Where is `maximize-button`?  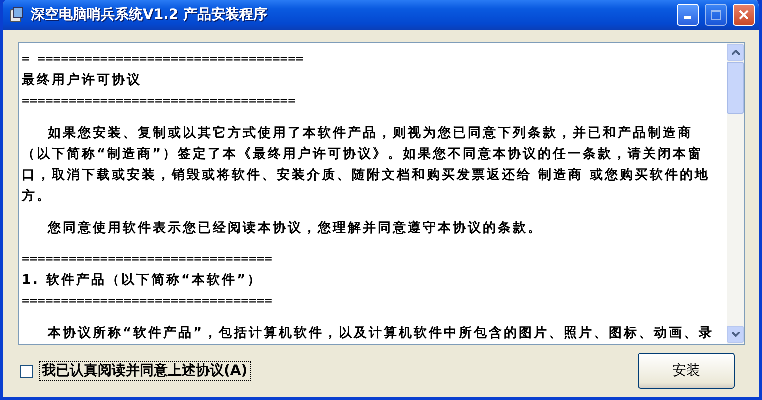 maximize-button is located at coordinates (716, 15).